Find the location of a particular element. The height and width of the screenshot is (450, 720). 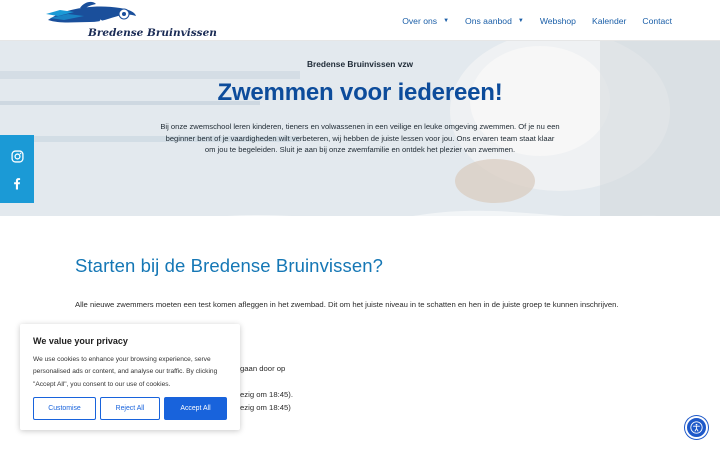

wave-divider is located at coordinates (442, 213).